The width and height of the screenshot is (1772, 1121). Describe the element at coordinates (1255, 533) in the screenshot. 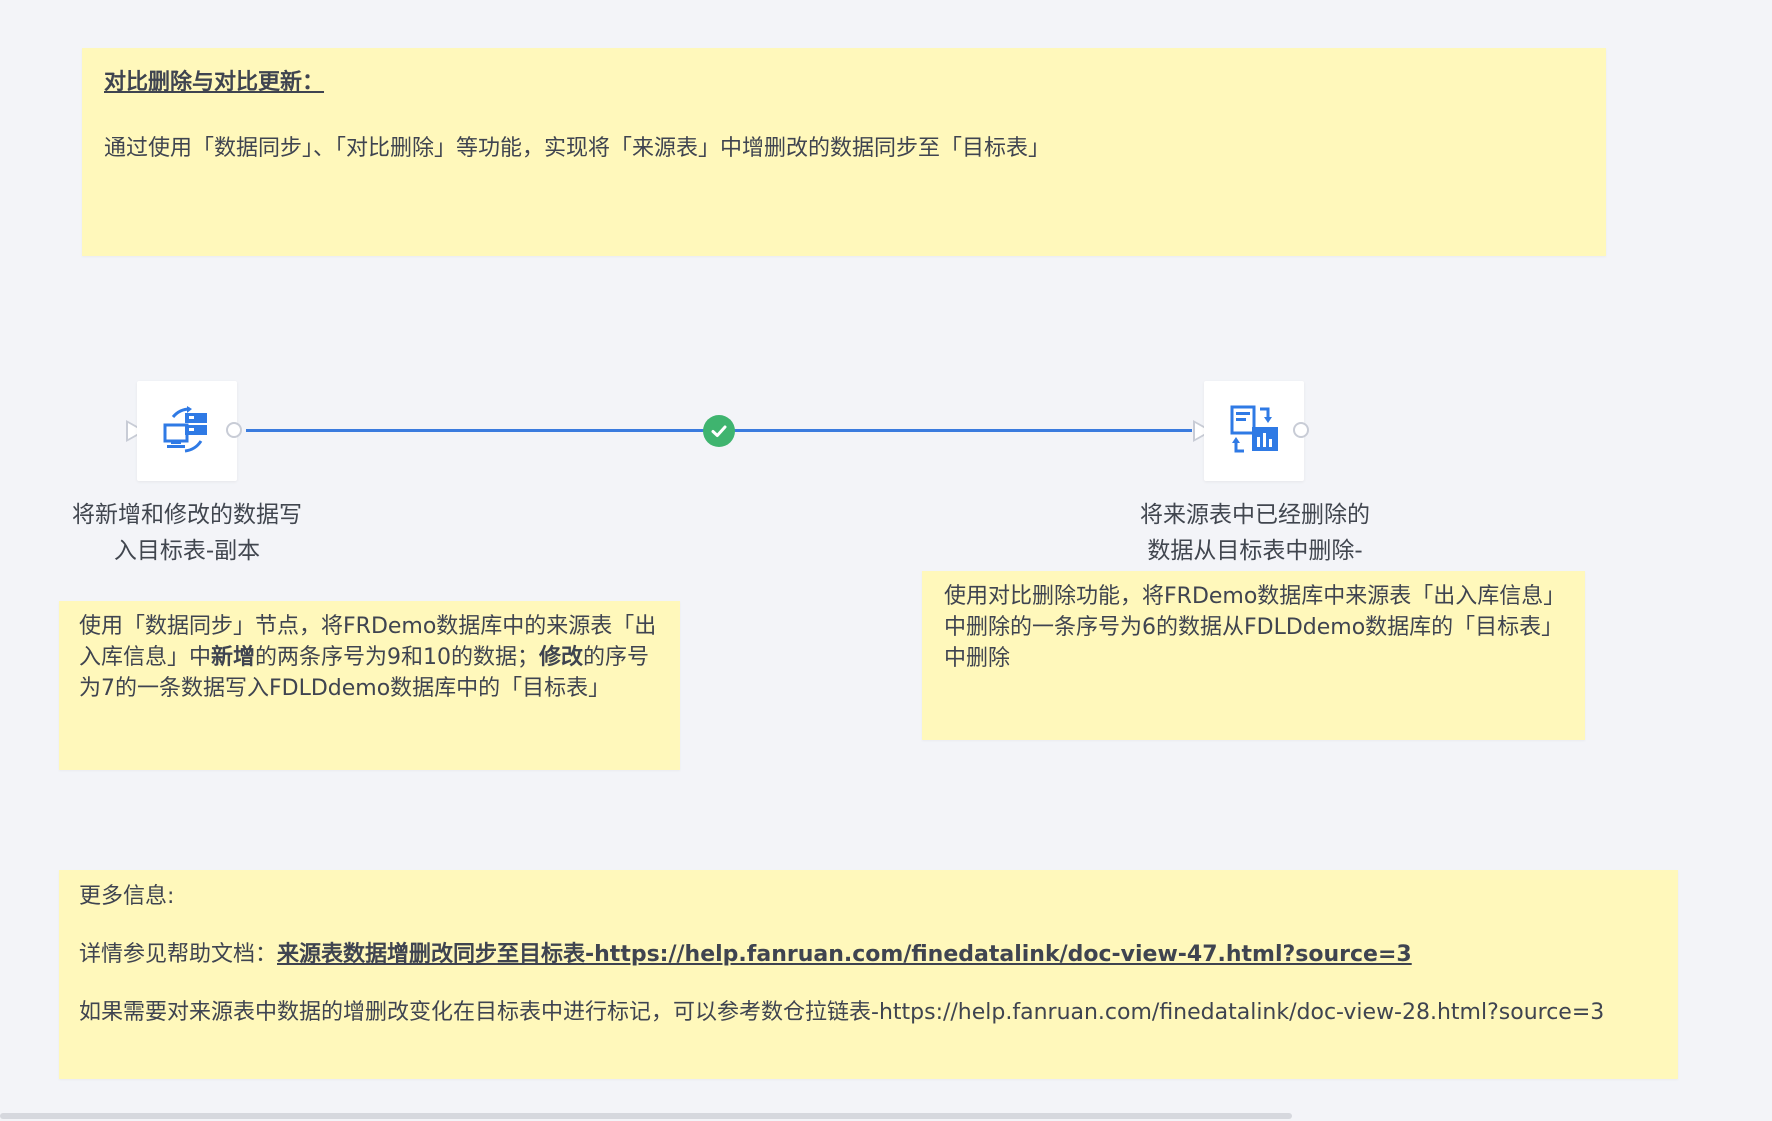

I see `node-label-compare-delete: 将来源表中已经删除的 数据从目标表中删除-` at that location.